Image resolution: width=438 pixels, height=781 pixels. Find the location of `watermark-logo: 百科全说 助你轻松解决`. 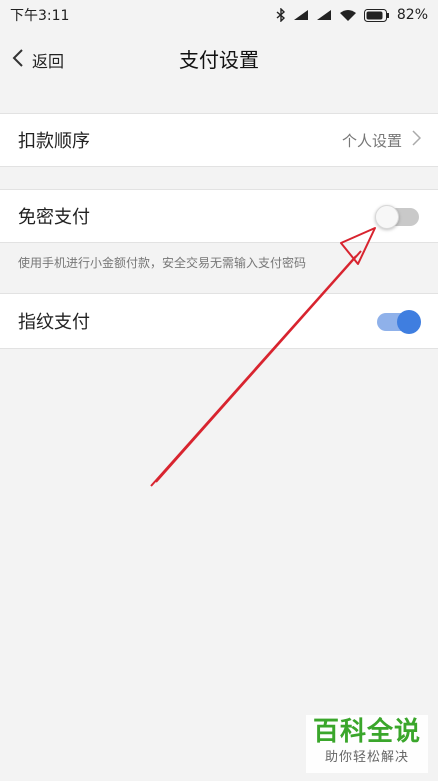

watermark-logo: 百科全说 助你轻松解决 is located at coordinates (367, 744).